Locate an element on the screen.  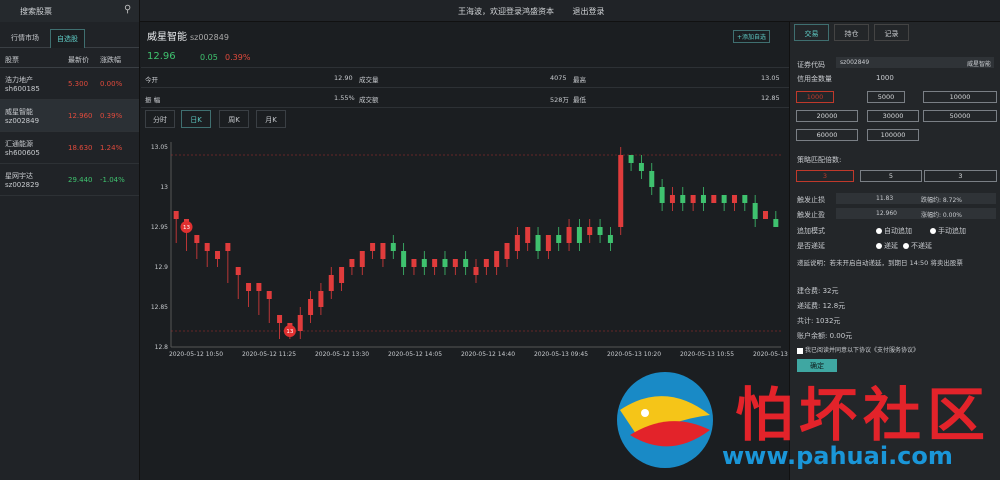
fee-total: 共计: 1032元 is located at coordinates (819, 321).